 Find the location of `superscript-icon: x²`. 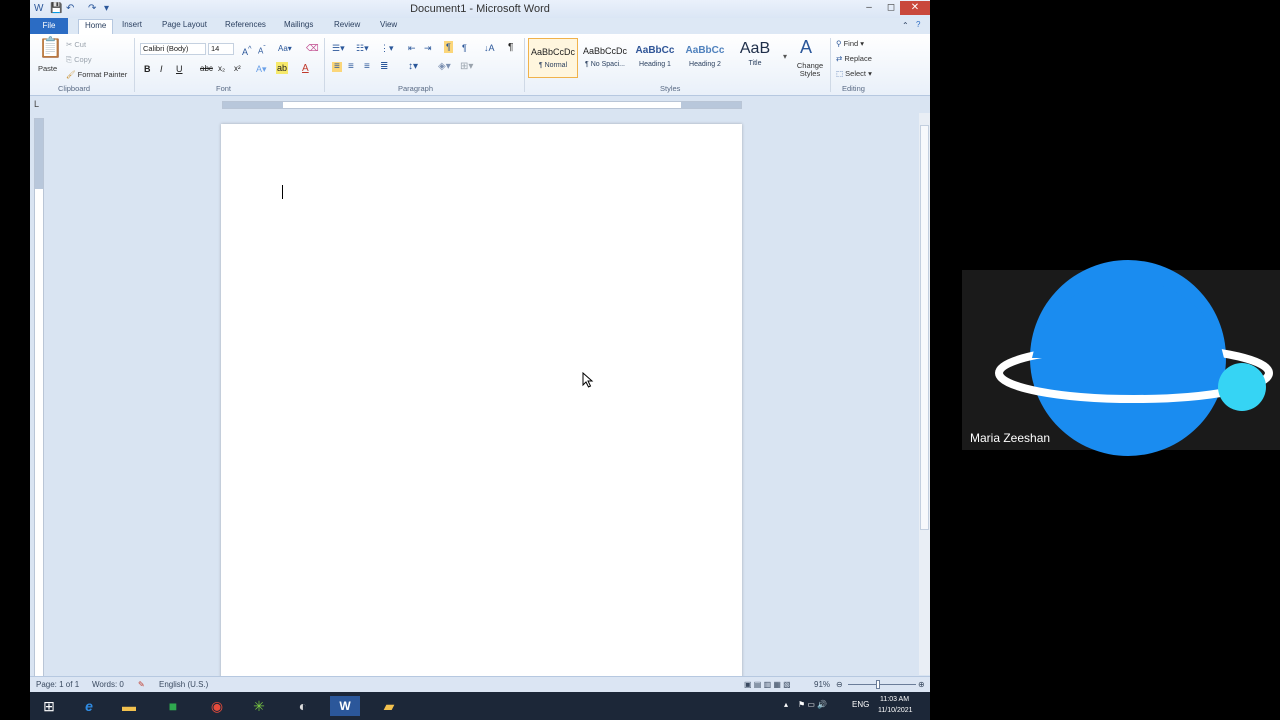

superscript-icon: x² is located at coordinates (237, 69).